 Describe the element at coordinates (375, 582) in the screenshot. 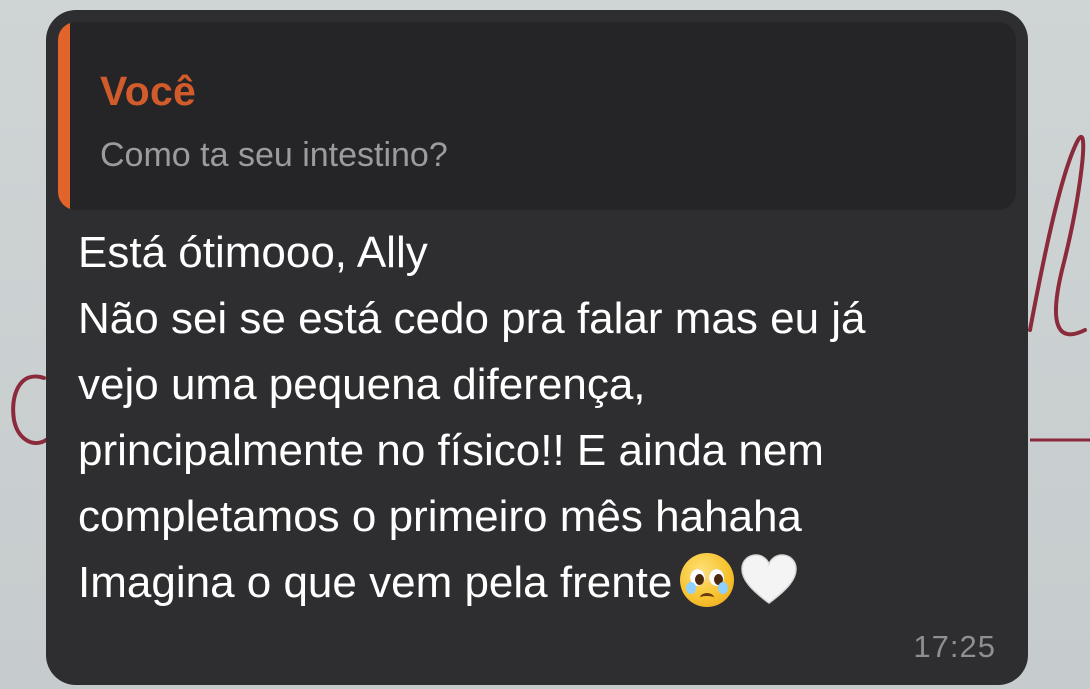

I see `message-line: Imagina o que vem pela frente` at that location.